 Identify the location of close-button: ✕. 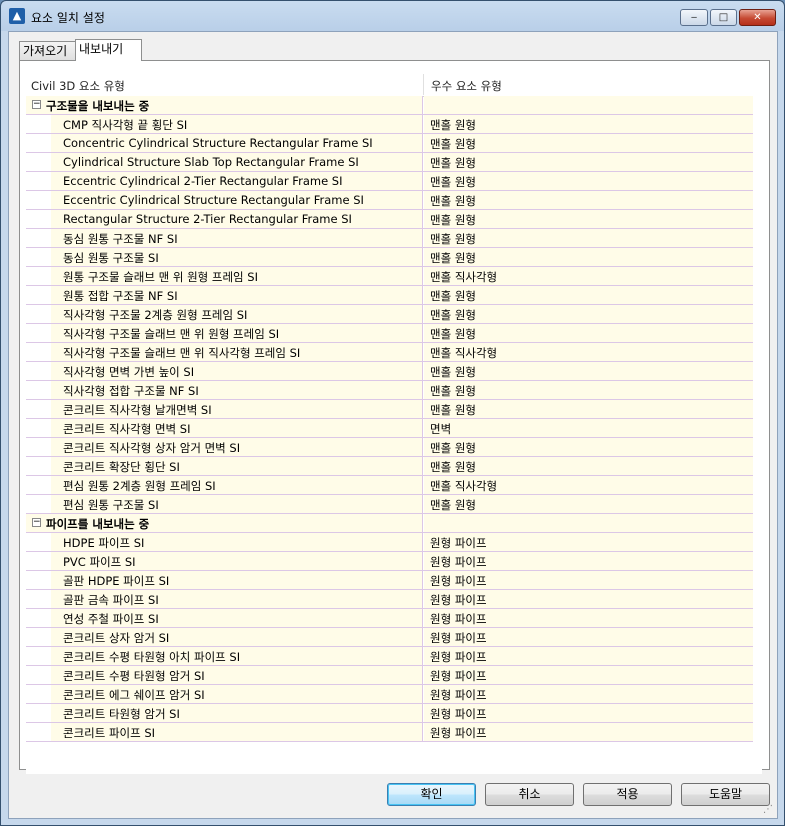
(757, 17).